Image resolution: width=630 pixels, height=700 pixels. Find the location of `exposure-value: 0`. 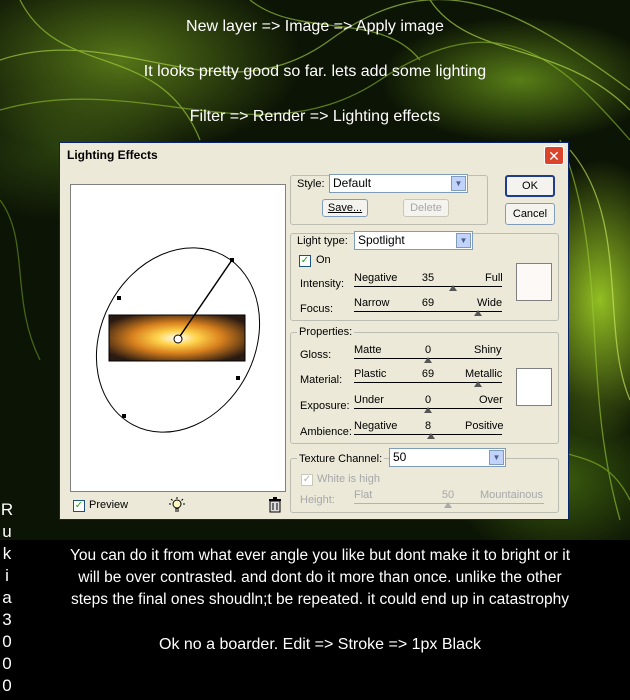

exposure-value: 0 is located at coordinates (428, 400).